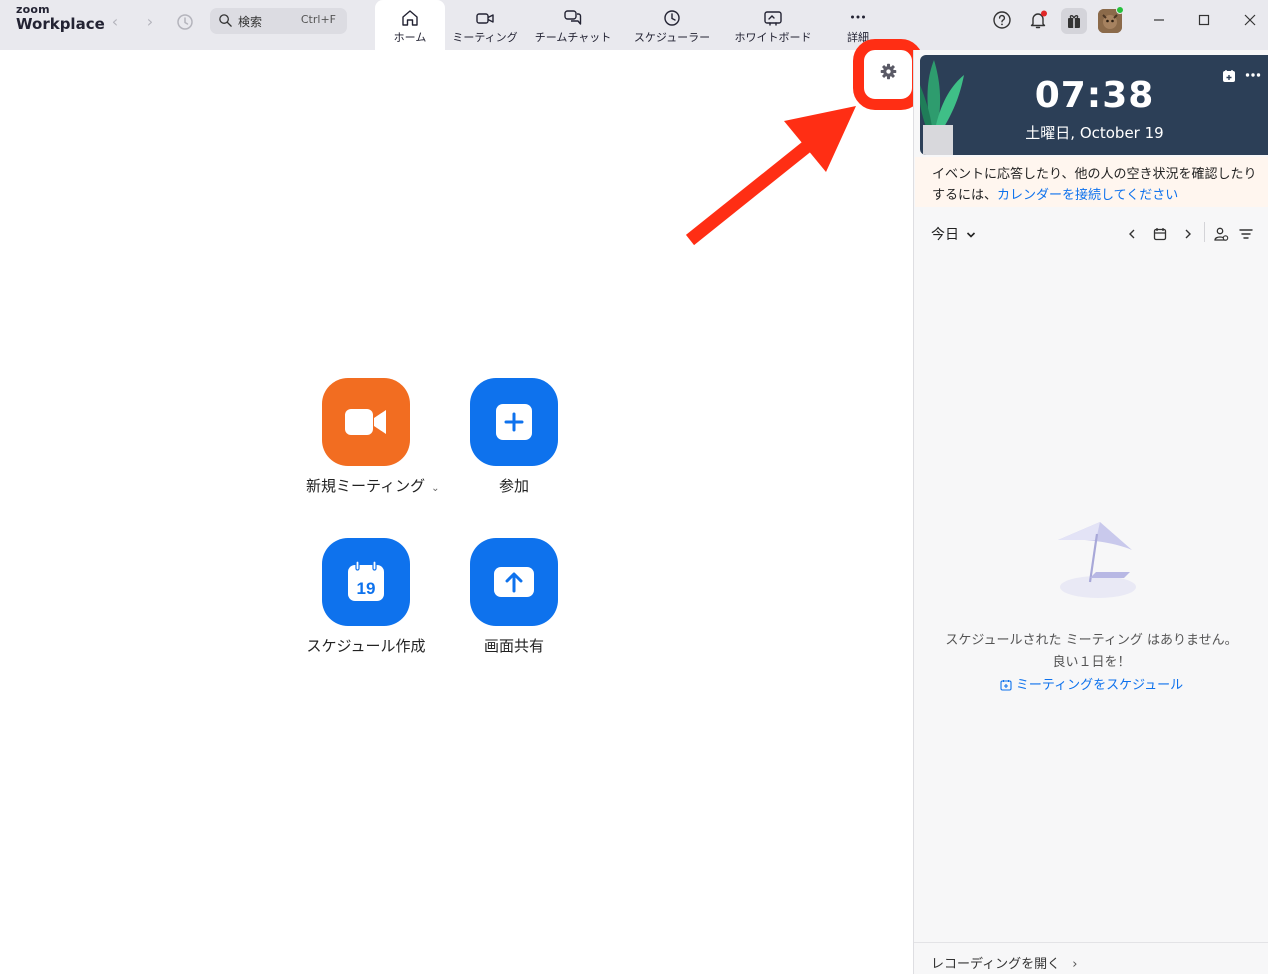 The width and height of the screenshot is (1268, 974). I want to click on join-label: 参加, so click(513, 486).